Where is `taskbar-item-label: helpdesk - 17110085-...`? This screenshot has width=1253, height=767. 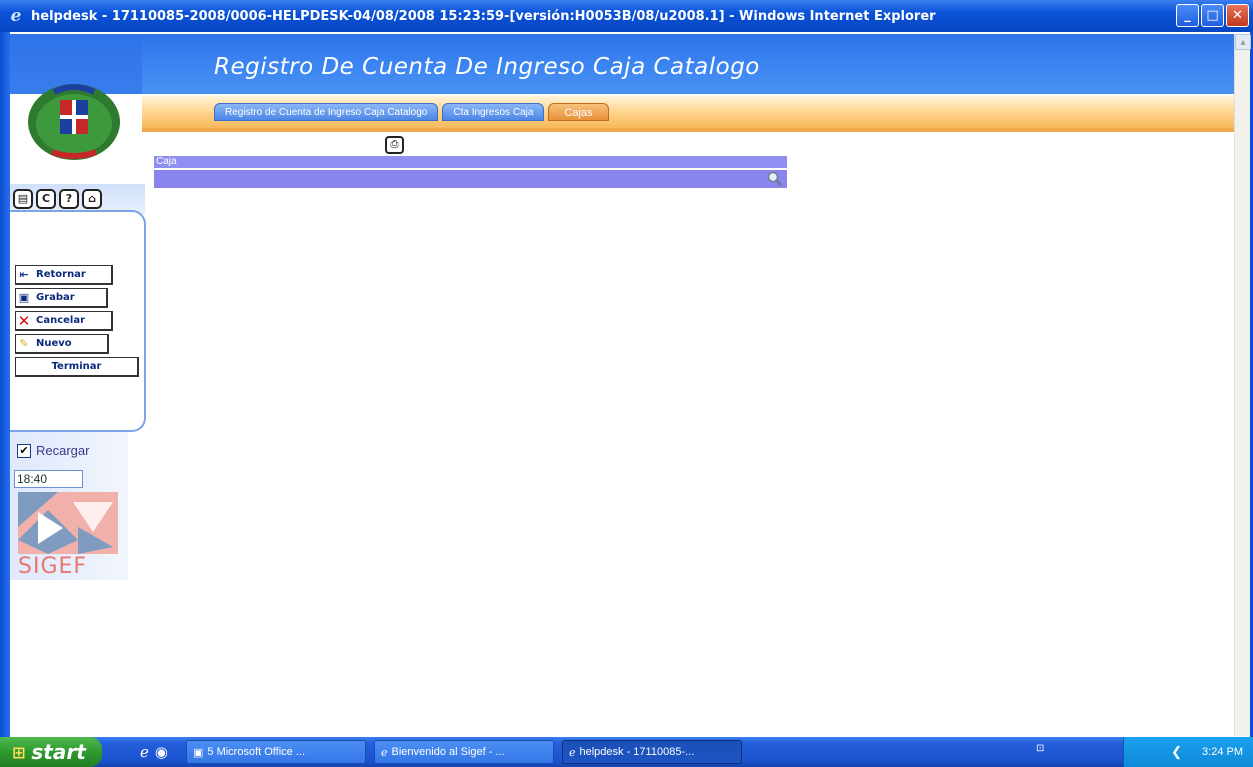 taskbar-item-label: helpdesk - 17110085-... is located at coordinates (637, 752).